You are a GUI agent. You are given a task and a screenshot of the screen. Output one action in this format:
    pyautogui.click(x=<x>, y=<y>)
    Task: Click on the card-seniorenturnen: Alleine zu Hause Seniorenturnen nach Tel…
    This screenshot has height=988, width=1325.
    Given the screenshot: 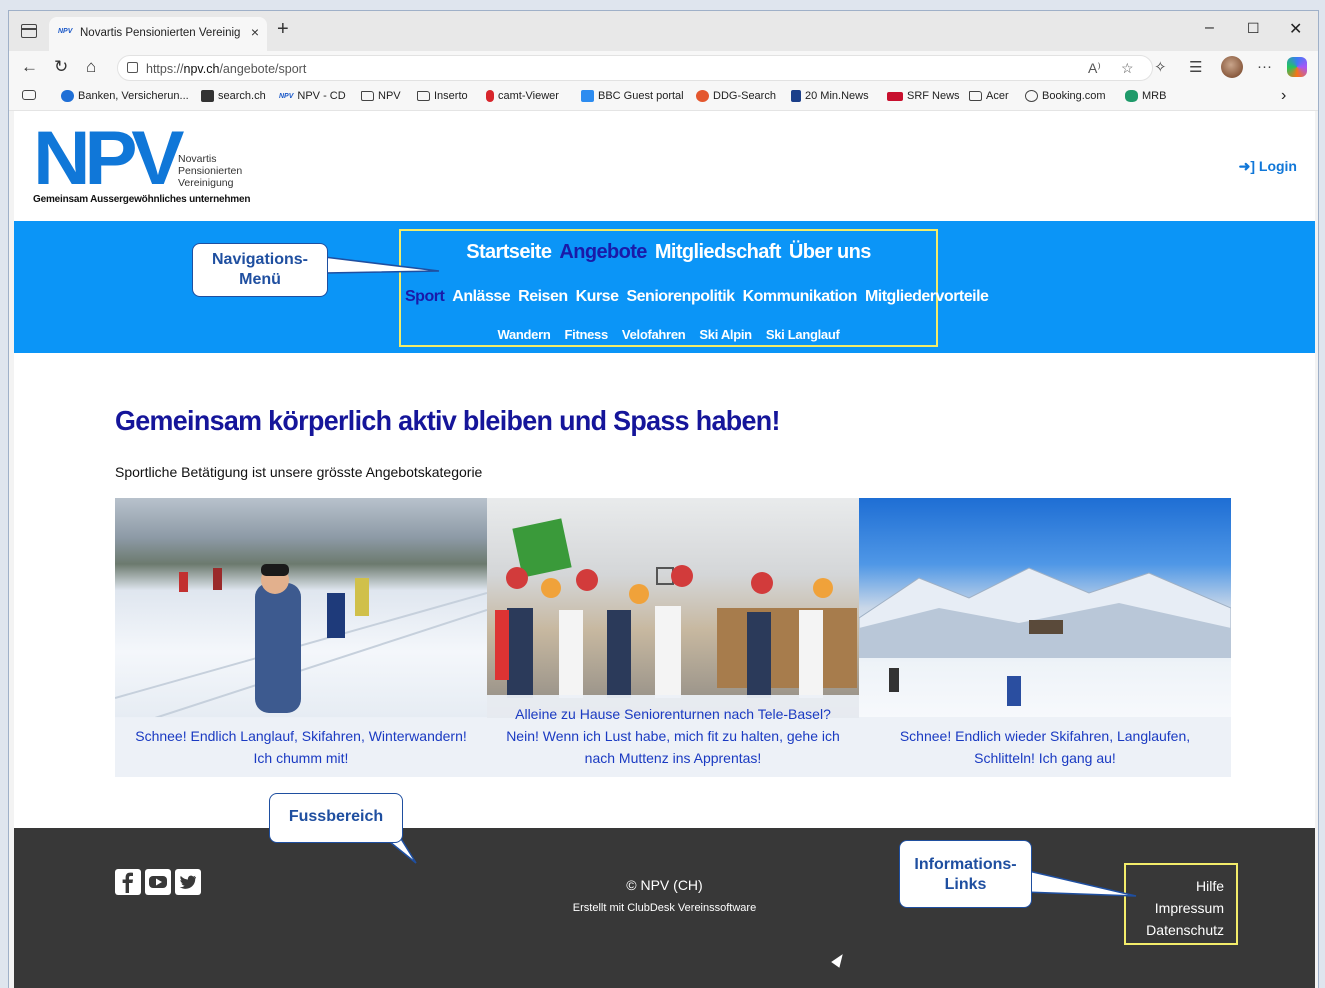 What is the action you would take?
    pyautogui.click(x=673, y=637)
    